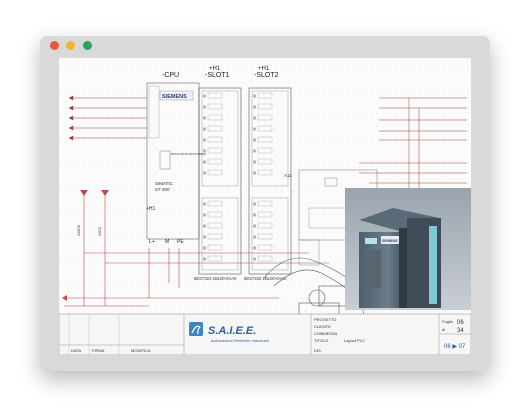 The image size is (532, 414). What do you see at coordinates (98, 350) in the screenshot?
I see `rev-header-firma: FIRMA` at bounding box center [98, 350].